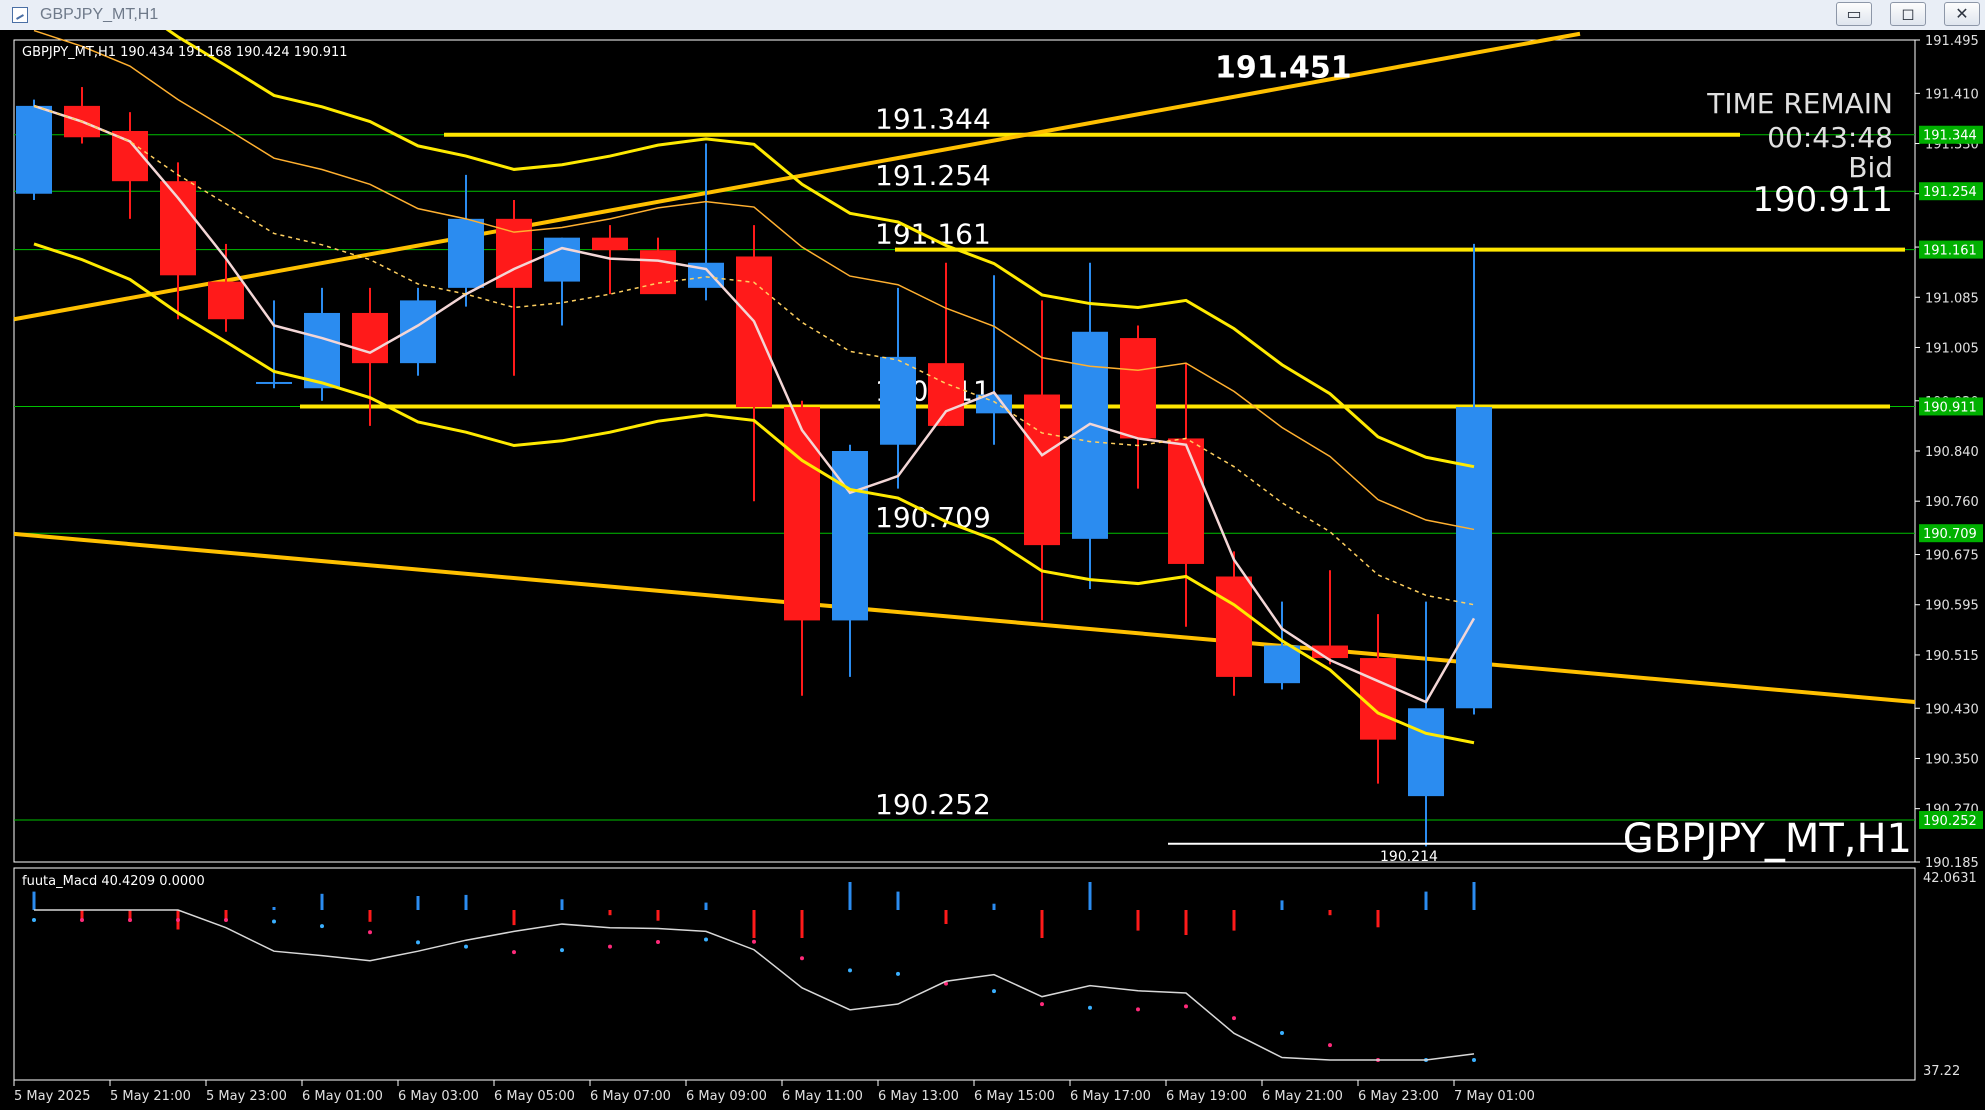 The height and width of the screenshot is (1110, 1985). I want to click on macd-axis-bottom: 37.22, so click(1941, 1071).